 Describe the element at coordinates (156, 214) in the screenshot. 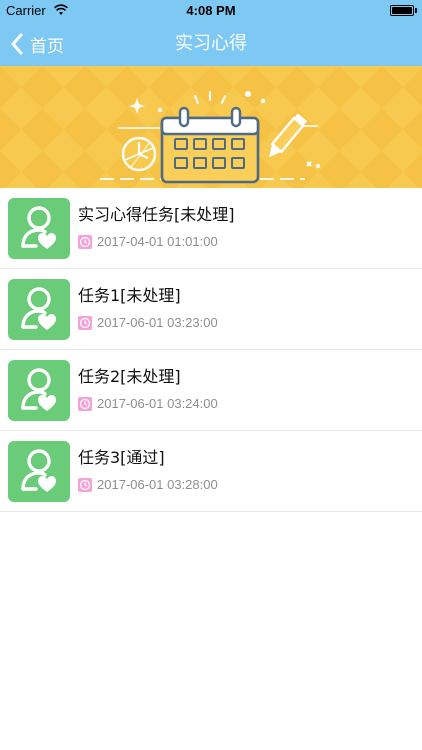

I see `item-title: 实习心得任务[未处理]` at that location.